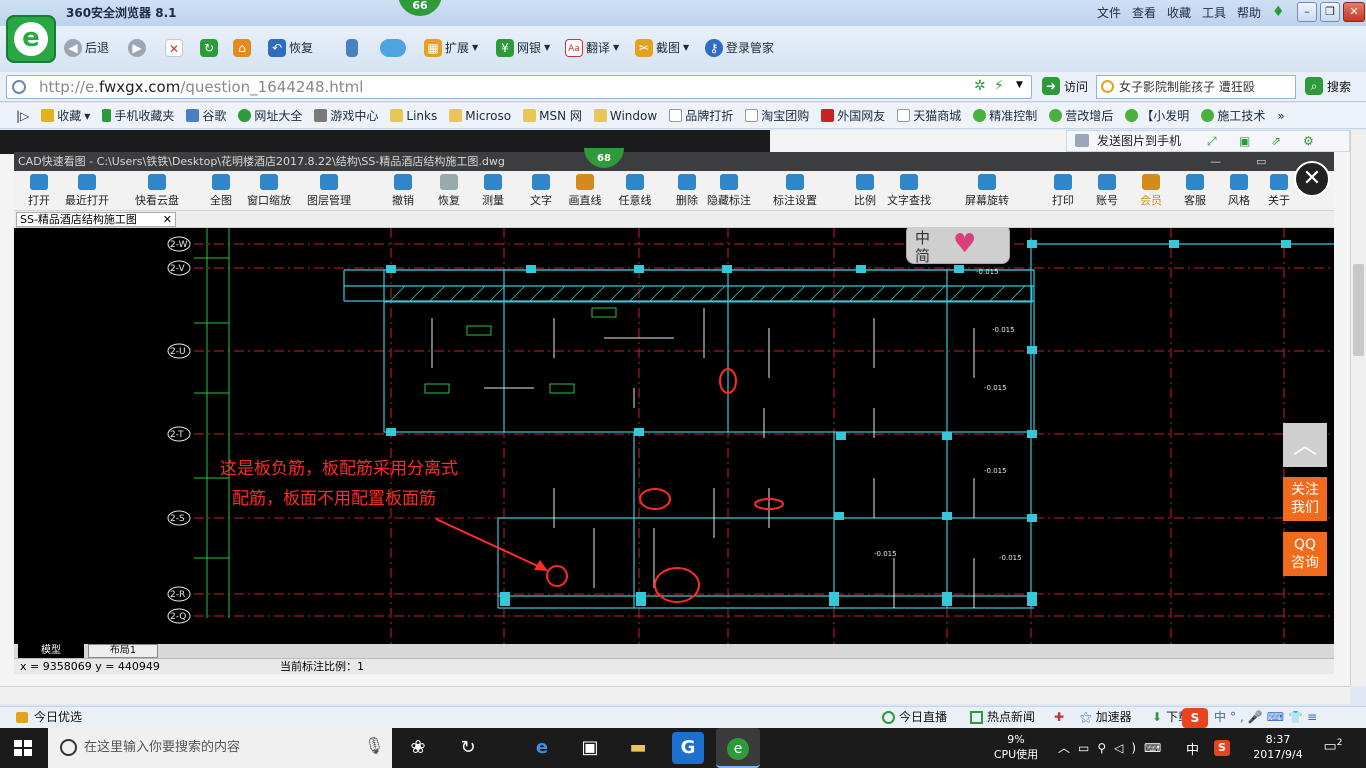 The height and width of the screenshot is (768, 1366). Describe the element at coordinates (729, 191) in the screenshot. I see `tool-hide-dims-button: 隐藏标注` at that location.